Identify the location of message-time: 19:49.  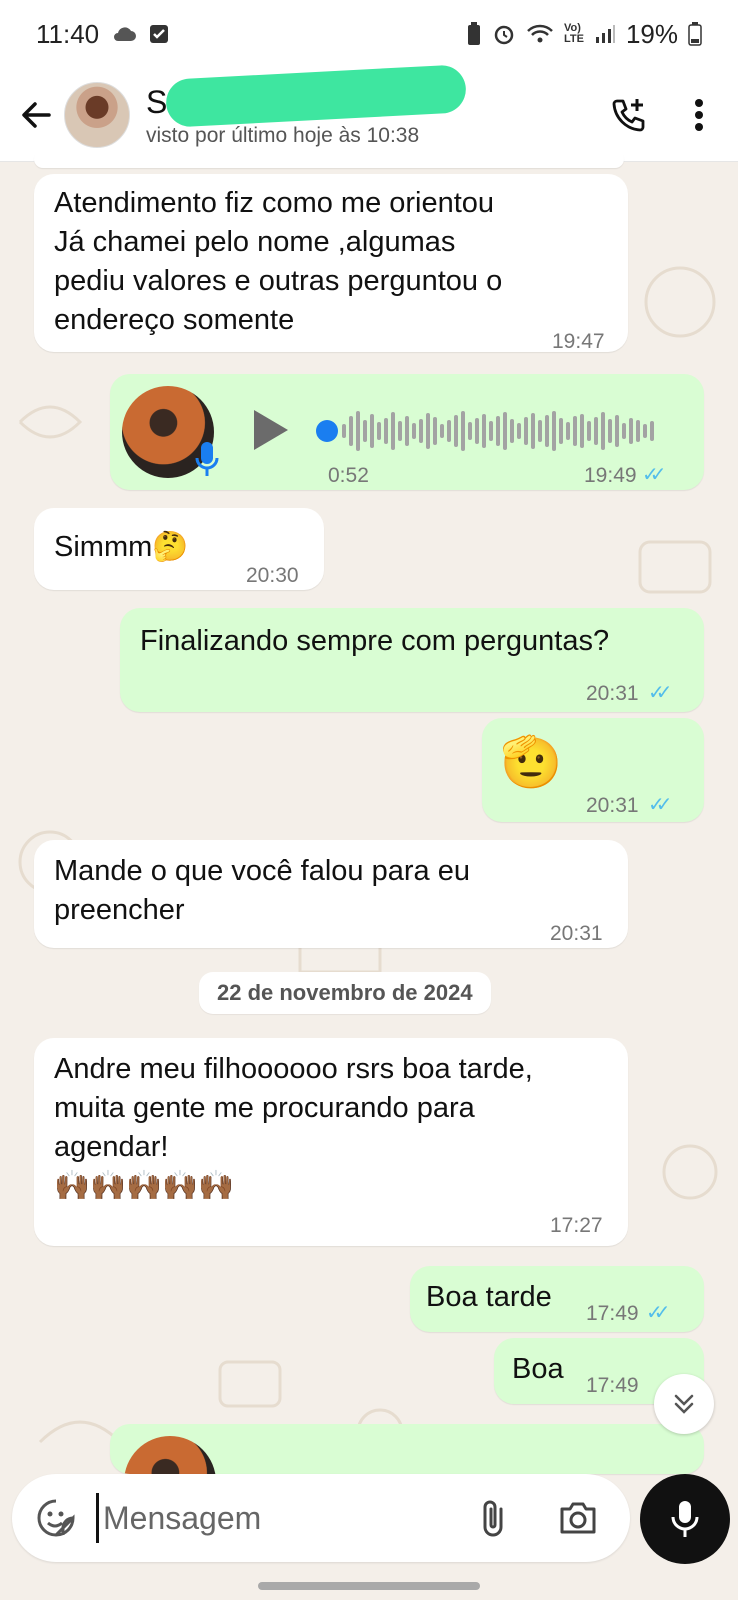
(610, 475).